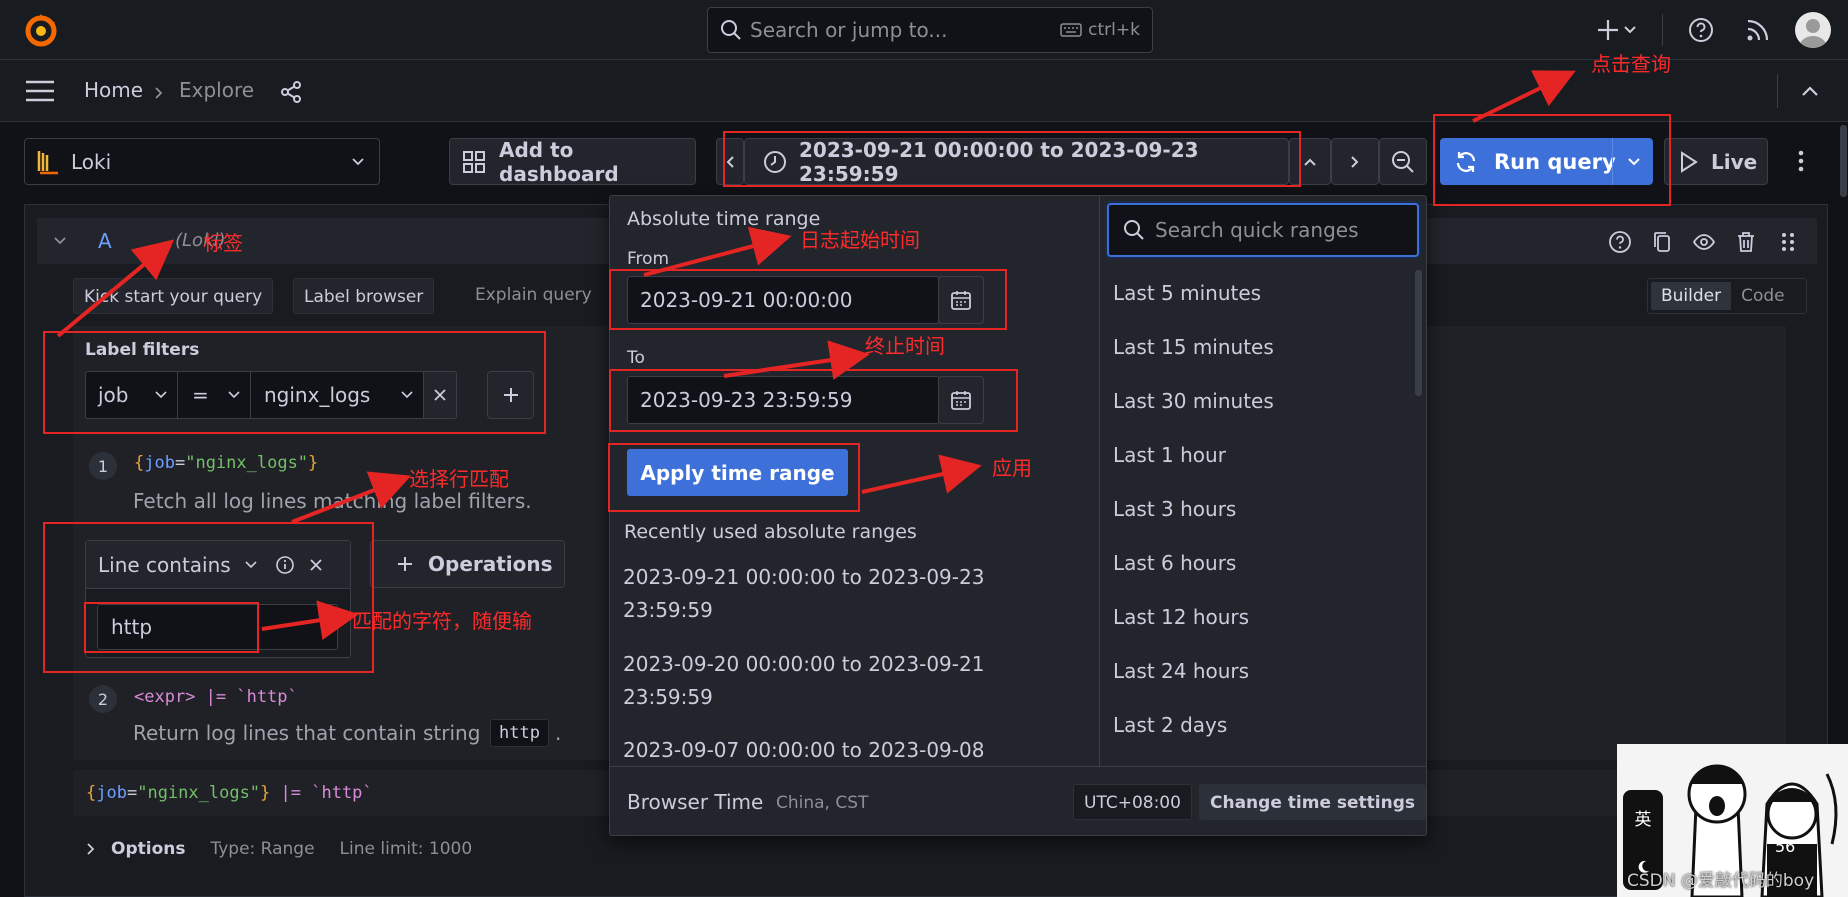 The height and width of the screenshot is (897, 1848). Describe the element at coordinates (1643, 817) in the screenshot. I see `language-toggle: 英` at that location.